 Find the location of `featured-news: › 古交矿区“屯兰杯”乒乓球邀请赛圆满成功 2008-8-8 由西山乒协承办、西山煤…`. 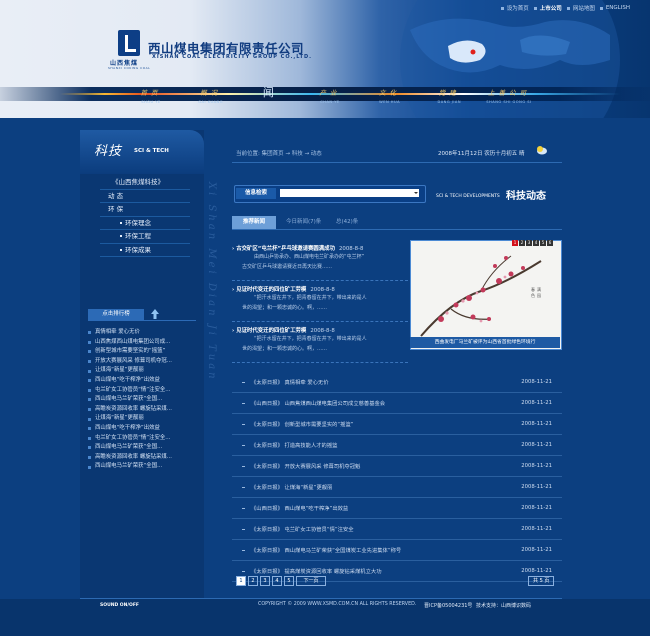

featured-news: › 古交矿区“屯兰杯”乒乓球邀请赛圆满成功 2008-8-8 由西山乒协承办、西山煤… is located at coordinates (320, 303).